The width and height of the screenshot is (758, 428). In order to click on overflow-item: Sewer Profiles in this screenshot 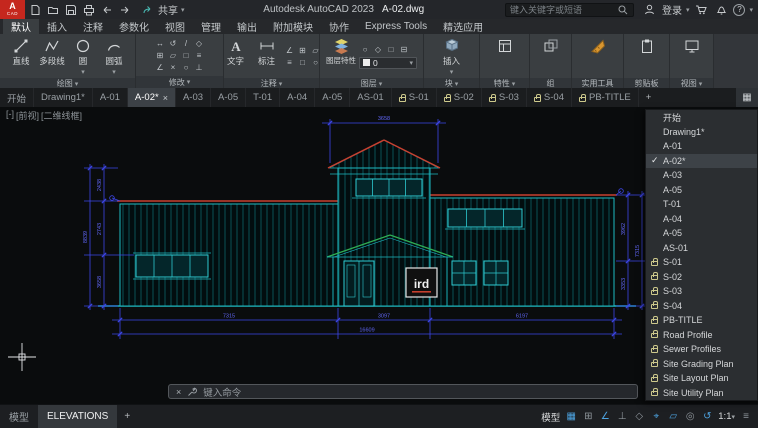, I will do `click(701, 349)`.